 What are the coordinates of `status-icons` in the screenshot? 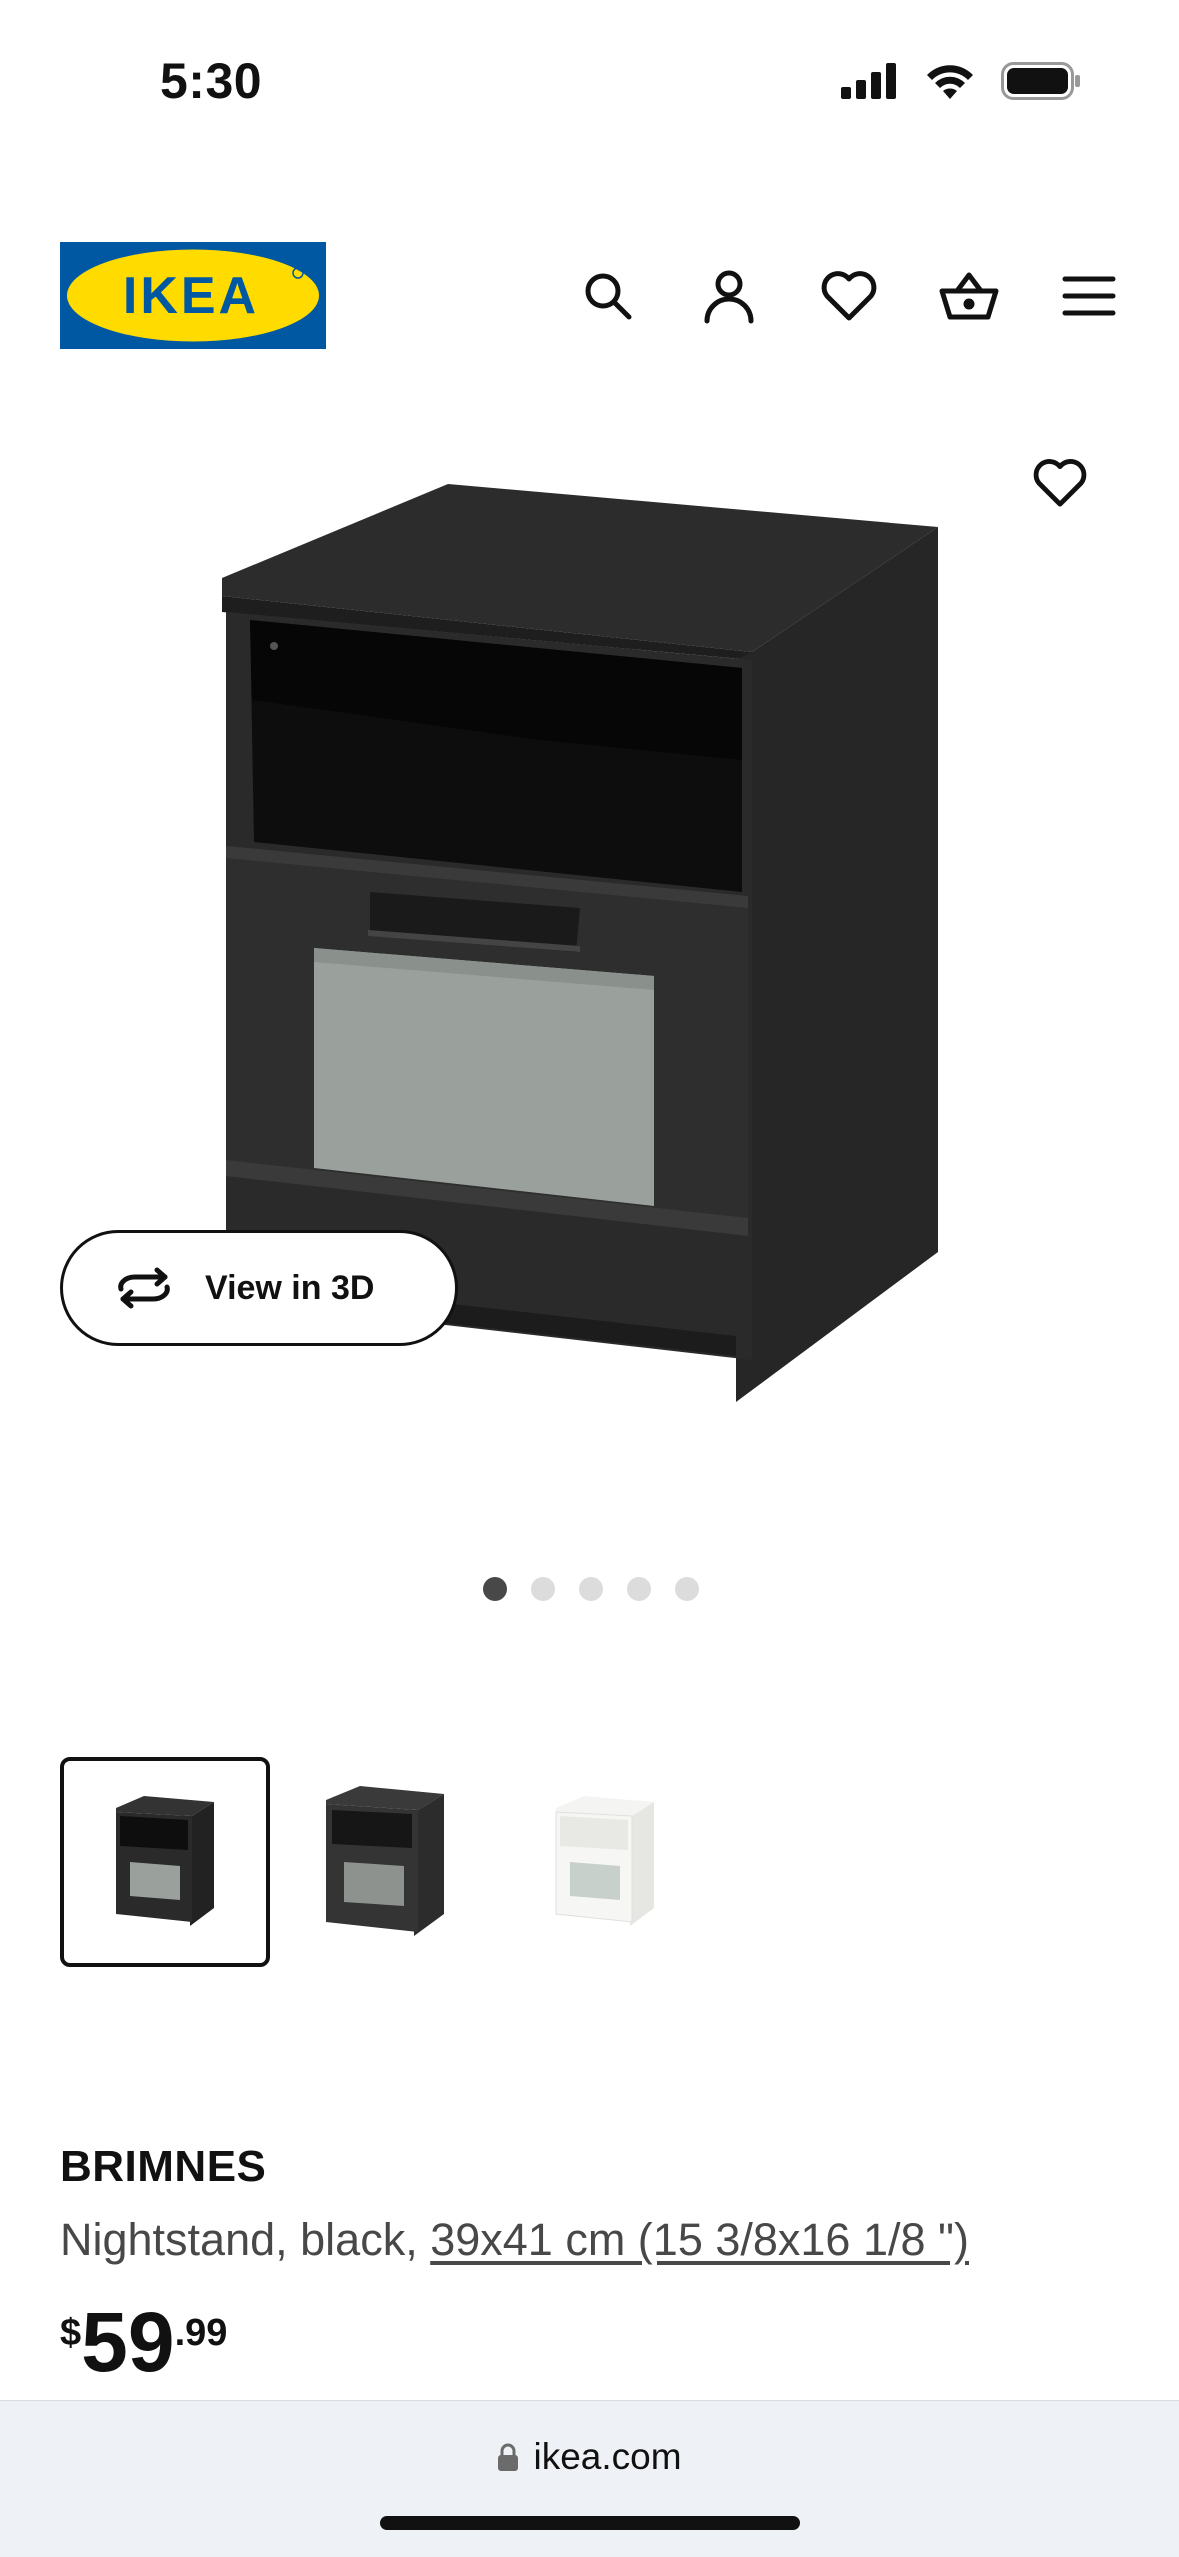 It's located at (961, 81).